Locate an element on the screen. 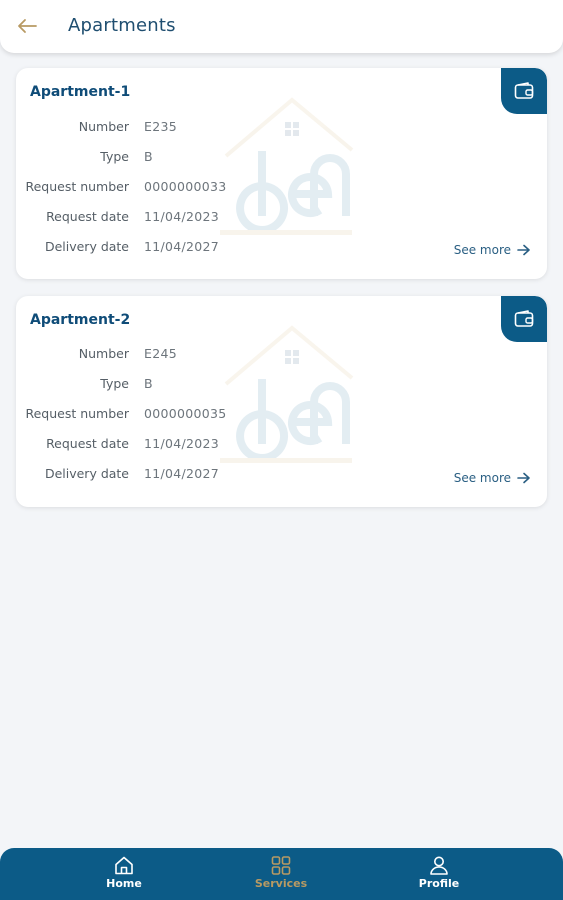  field-row-number: Number E245 is located at coordinates (166, 355).